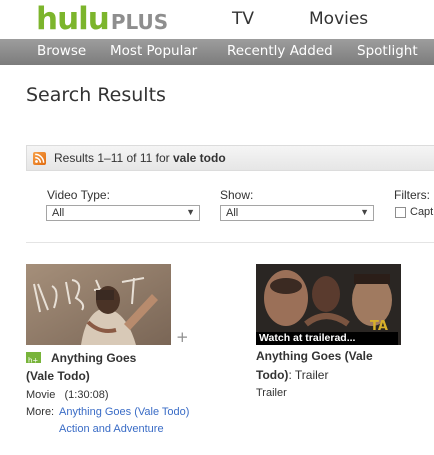 This screenshot has height=455, width=434. Describe the element at coordinates (124, 412) in the screenshot. I see `more-link-show: Anything Goes (Vale Todo)` at that location.